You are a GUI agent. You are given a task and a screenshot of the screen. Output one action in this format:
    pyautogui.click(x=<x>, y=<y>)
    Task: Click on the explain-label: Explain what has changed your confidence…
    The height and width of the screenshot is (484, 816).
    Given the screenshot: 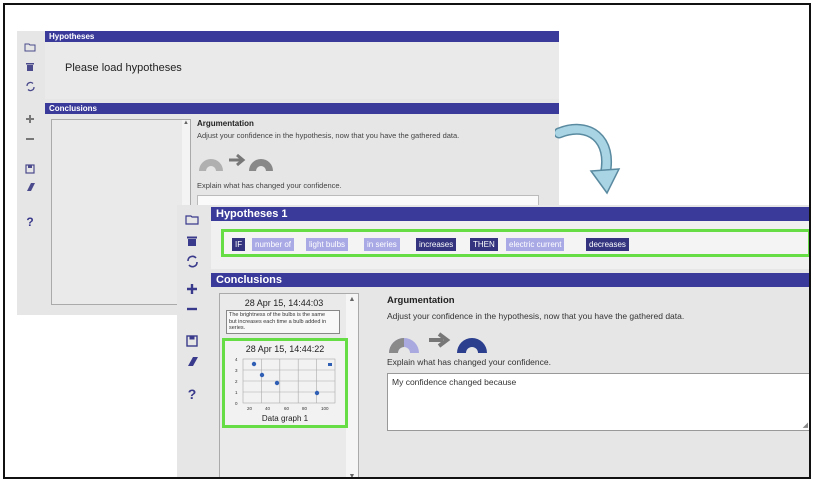 What is the action you would take?
    pyautogui.click(x=469, y=362)
    